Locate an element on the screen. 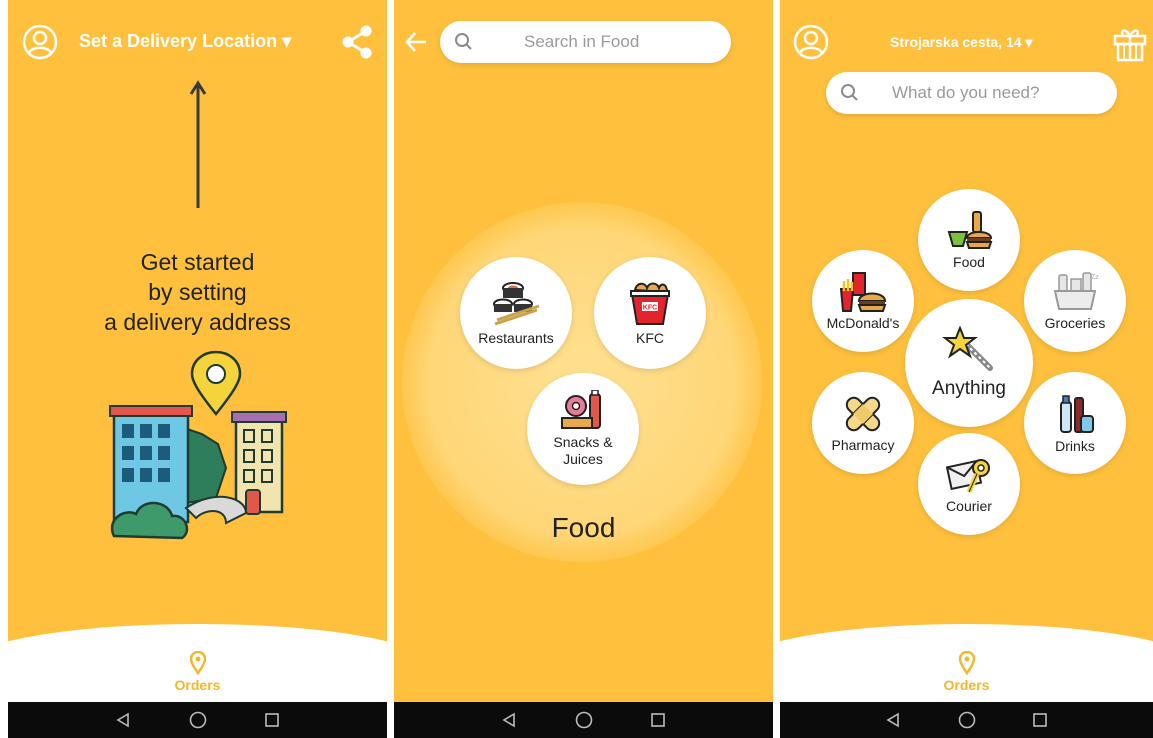 This screenshot has width=1153, height=738. mcdonalds-icon is located at coordinates (863, 291).